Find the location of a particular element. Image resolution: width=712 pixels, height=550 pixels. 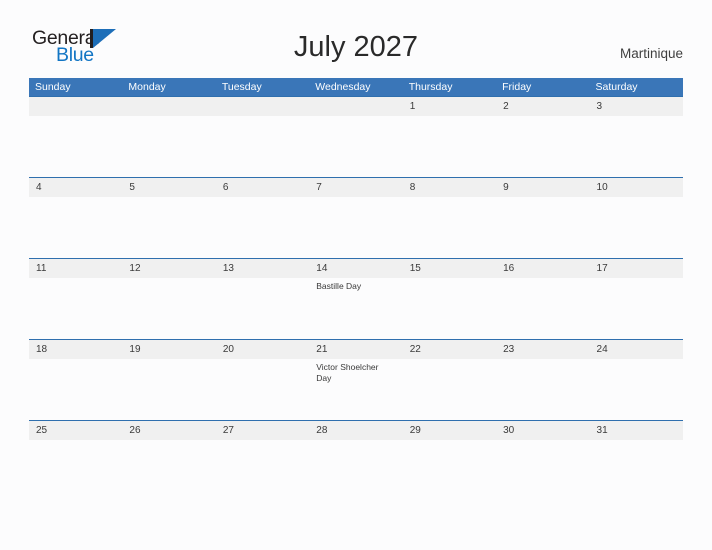

day-cell: Victor Shoelcher Day is located at coordinates (355, 389).